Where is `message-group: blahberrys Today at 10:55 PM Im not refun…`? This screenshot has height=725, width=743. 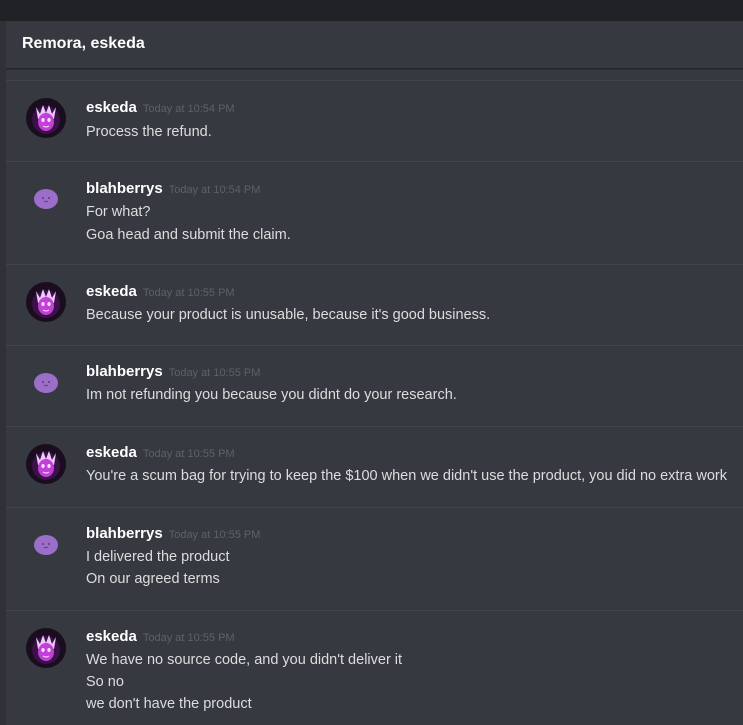 message-group: blahberrys Today at 10:55 PM Im not refun… is located at coordinates (374, 386).